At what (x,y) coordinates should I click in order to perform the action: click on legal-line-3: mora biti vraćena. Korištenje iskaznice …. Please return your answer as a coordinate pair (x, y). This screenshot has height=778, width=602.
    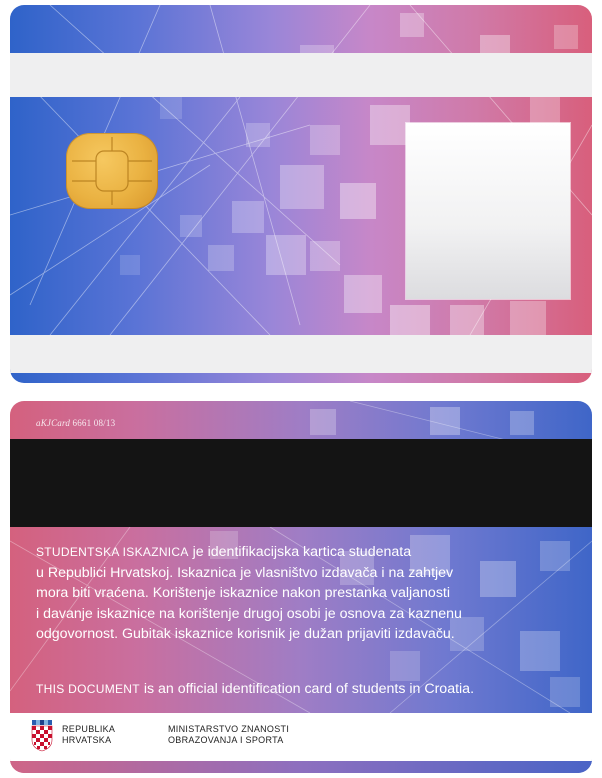
    Looking at the image, I should click on (243, 593).